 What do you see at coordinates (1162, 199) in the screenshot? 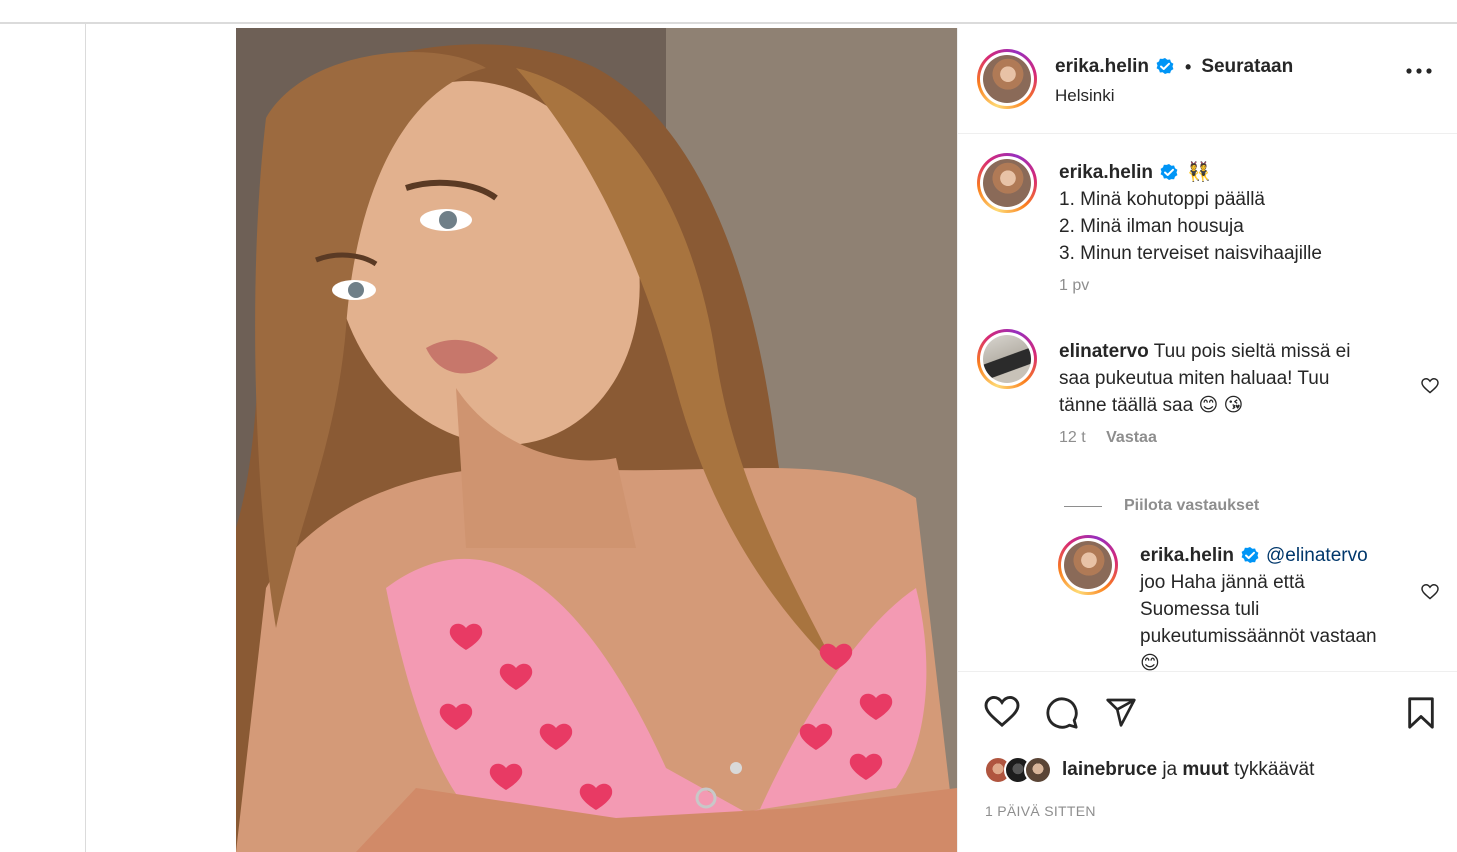
I see `caption-line: 1. Minä kohutoppi päällä` at bounding box center [1162, 199].